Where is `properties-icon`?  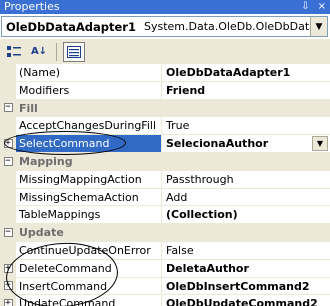 properties-icon is located at coordinates (74, 51).